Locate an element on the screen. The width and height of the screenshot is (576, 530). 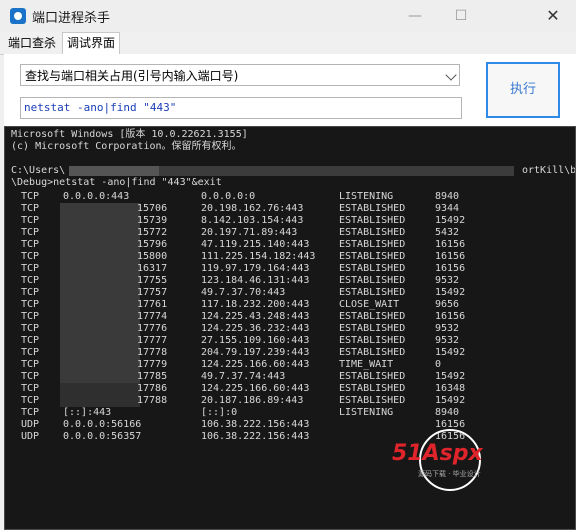
watermark-tagline: 源码下载 · 毕业设计 is located at coordinates (449, 473).